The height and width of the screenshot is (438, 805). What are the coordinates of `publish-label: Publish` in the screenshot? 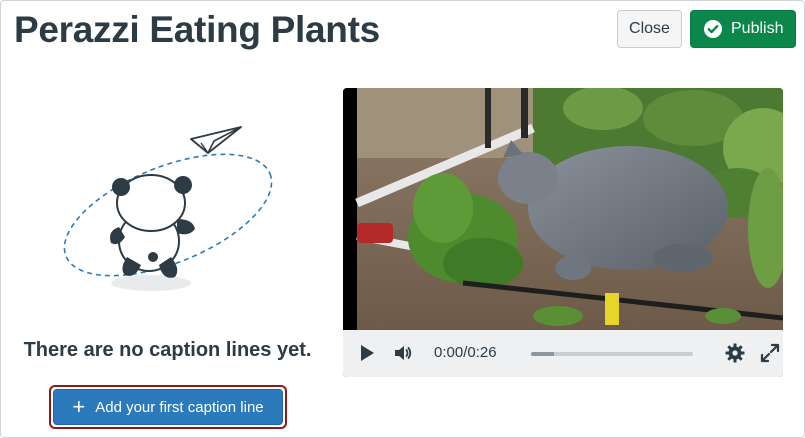 It's located at (757, 28).